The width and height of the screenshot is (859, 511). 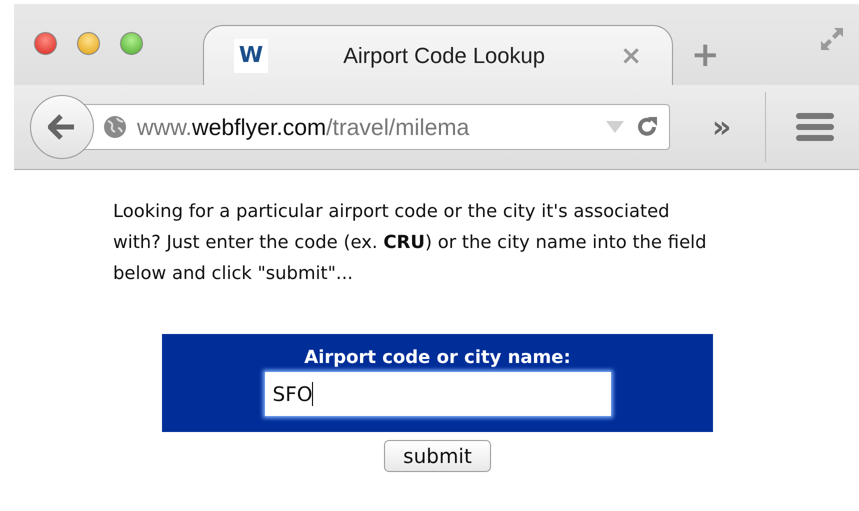 I want to click on overflow-button: », so click(x=722, y=127).